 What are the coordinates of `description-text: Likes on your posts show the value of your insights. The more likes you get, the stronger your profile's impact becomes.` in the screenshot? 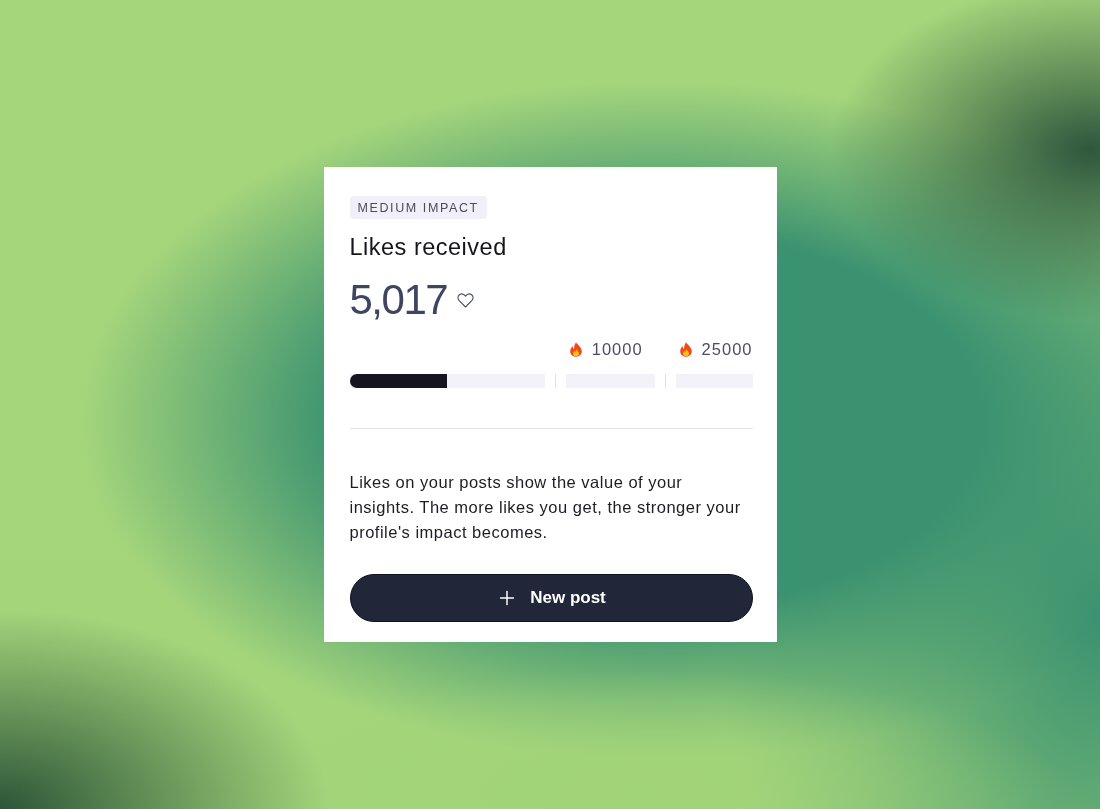 It's located at (545, 507).